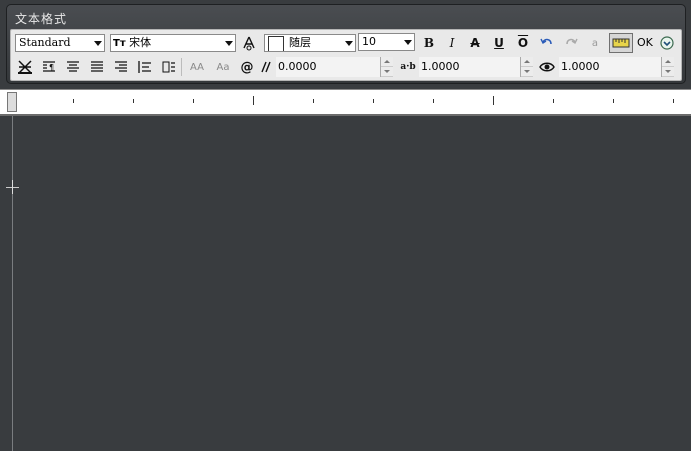  Describe the element at coordinates (334, 67) in the screenshot. I see `oblique-angle-input: 0.0000` at that location.